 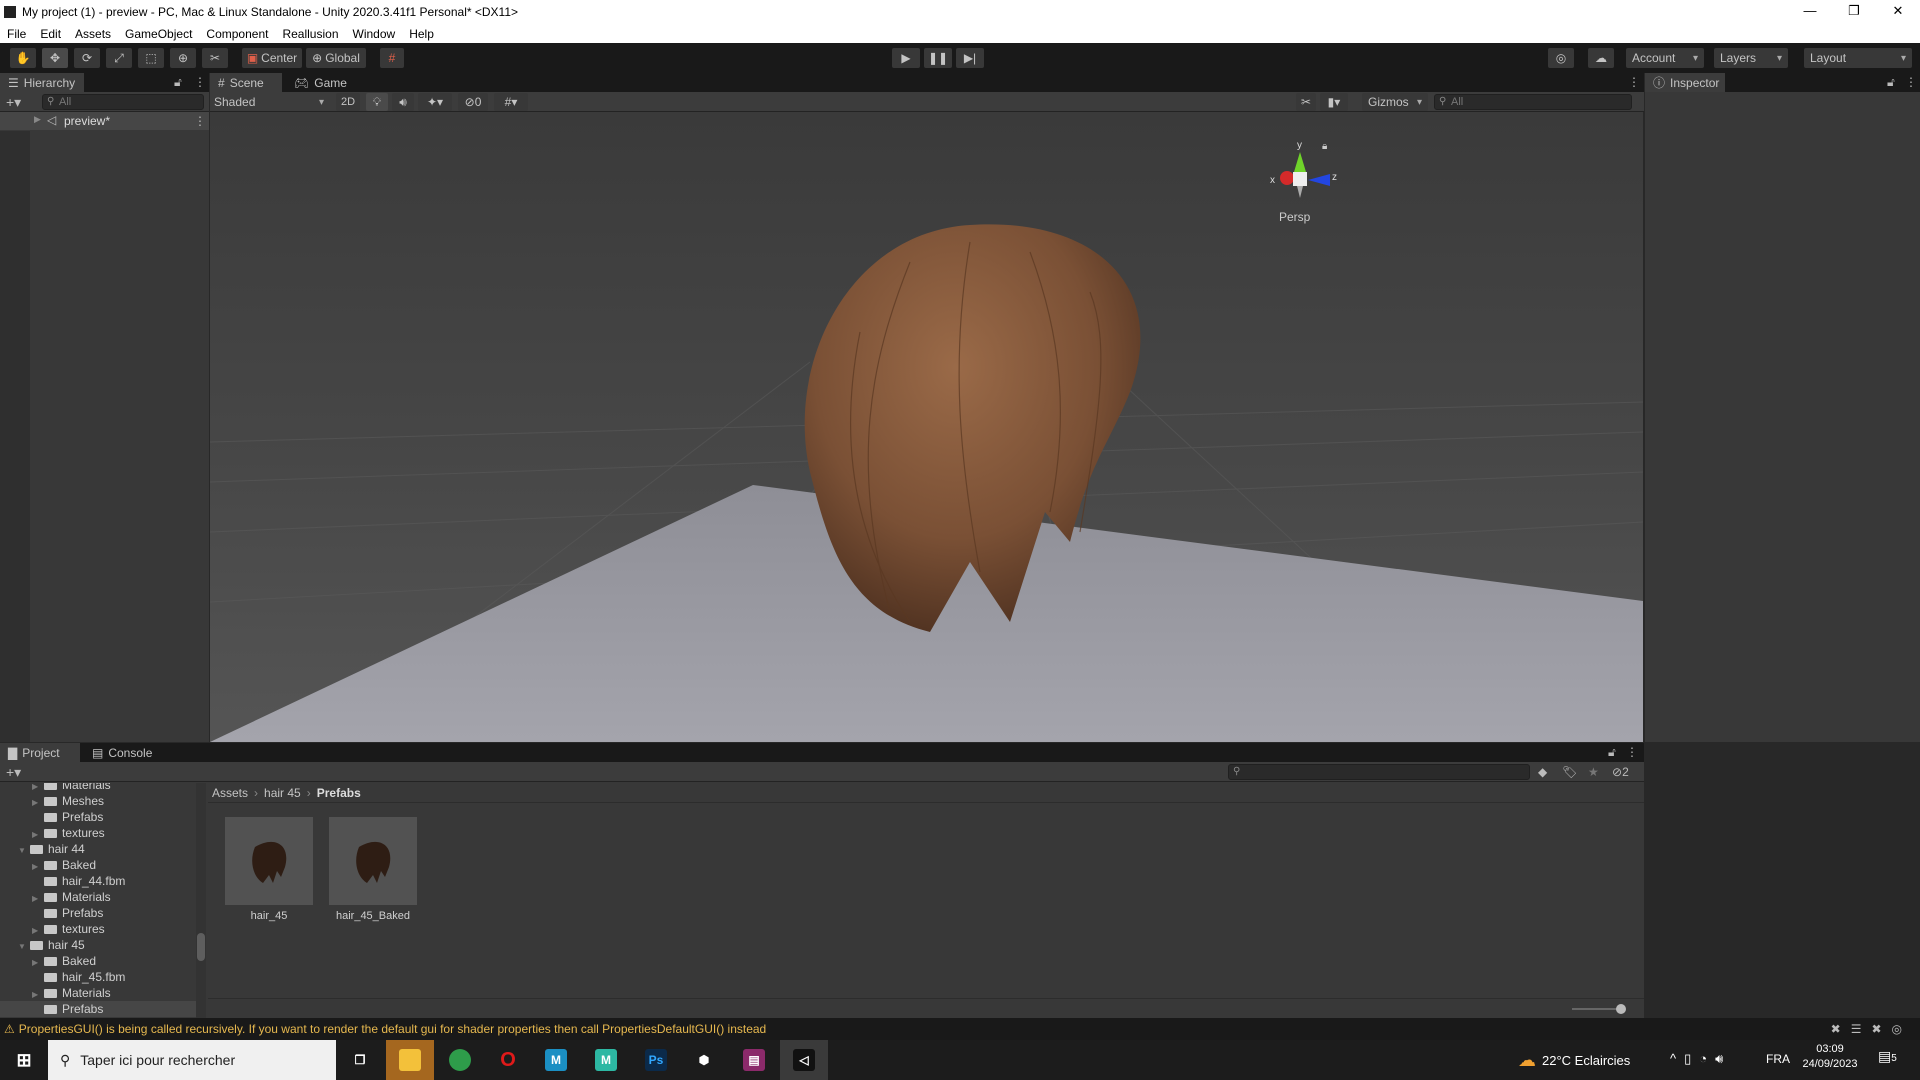 I want to click on project-tree-item: ▶ Meshes, so click(x=98, y=801).